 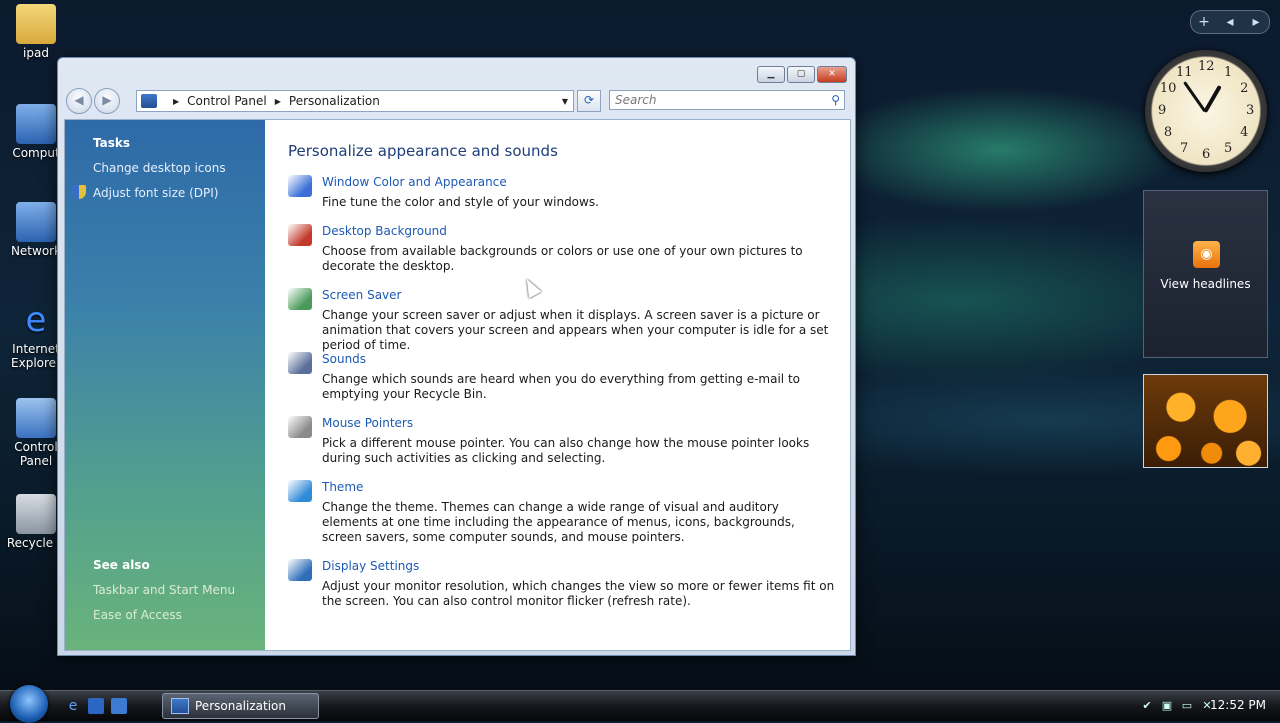 What do you see at coordinates (300, 235) in the screenshot?
I see `desktop-background-icon` at bounding box center [300, 235].